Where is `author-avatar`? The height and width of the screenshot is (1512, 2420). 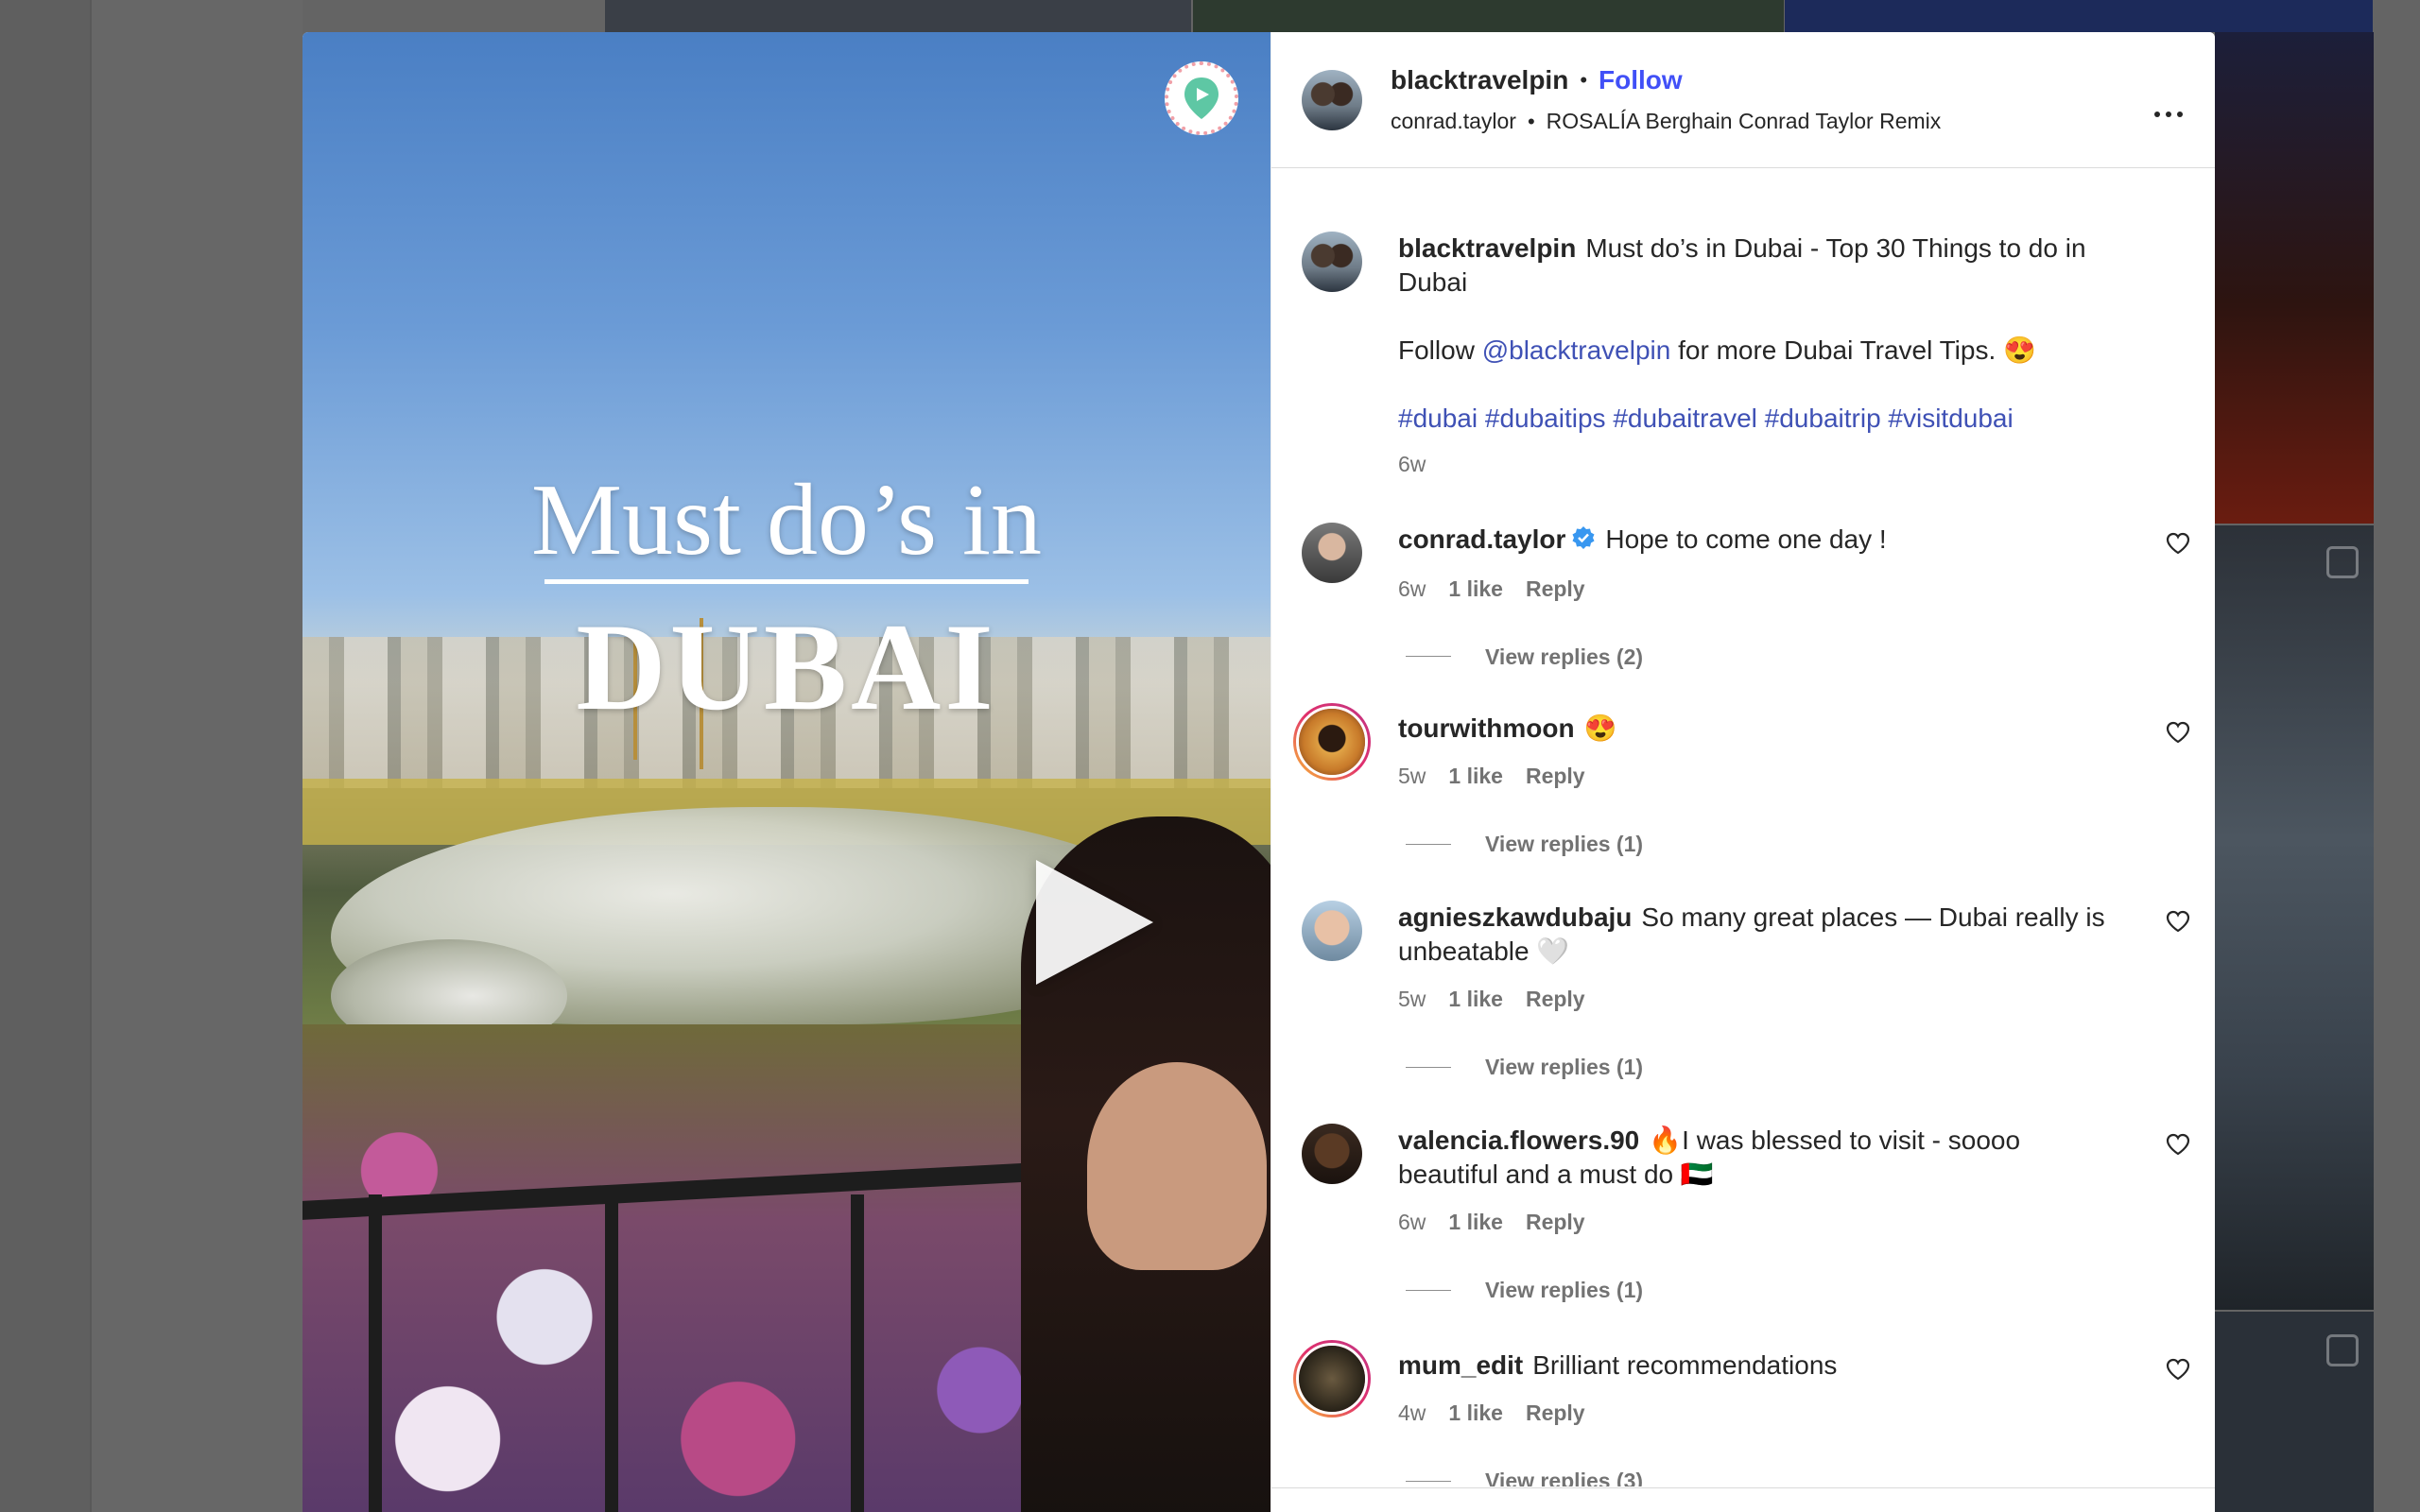 author-avatar is located at coordinates (1332, 99).